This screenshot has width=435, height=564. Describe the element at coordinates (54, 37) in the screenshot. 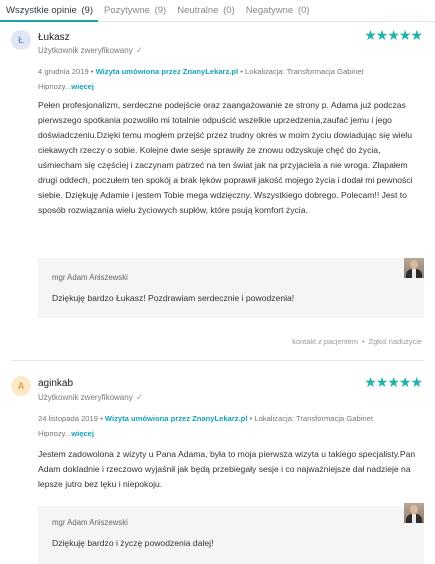

I see `review-author: Łukasz` at that location.